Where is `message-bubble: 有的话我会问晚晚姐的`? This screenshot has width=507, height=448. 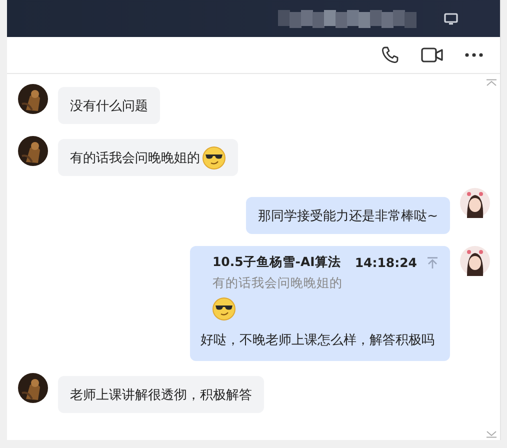 message-bubble: 有的话我会问晚晚姐的 is located at coordinates (148, 157).